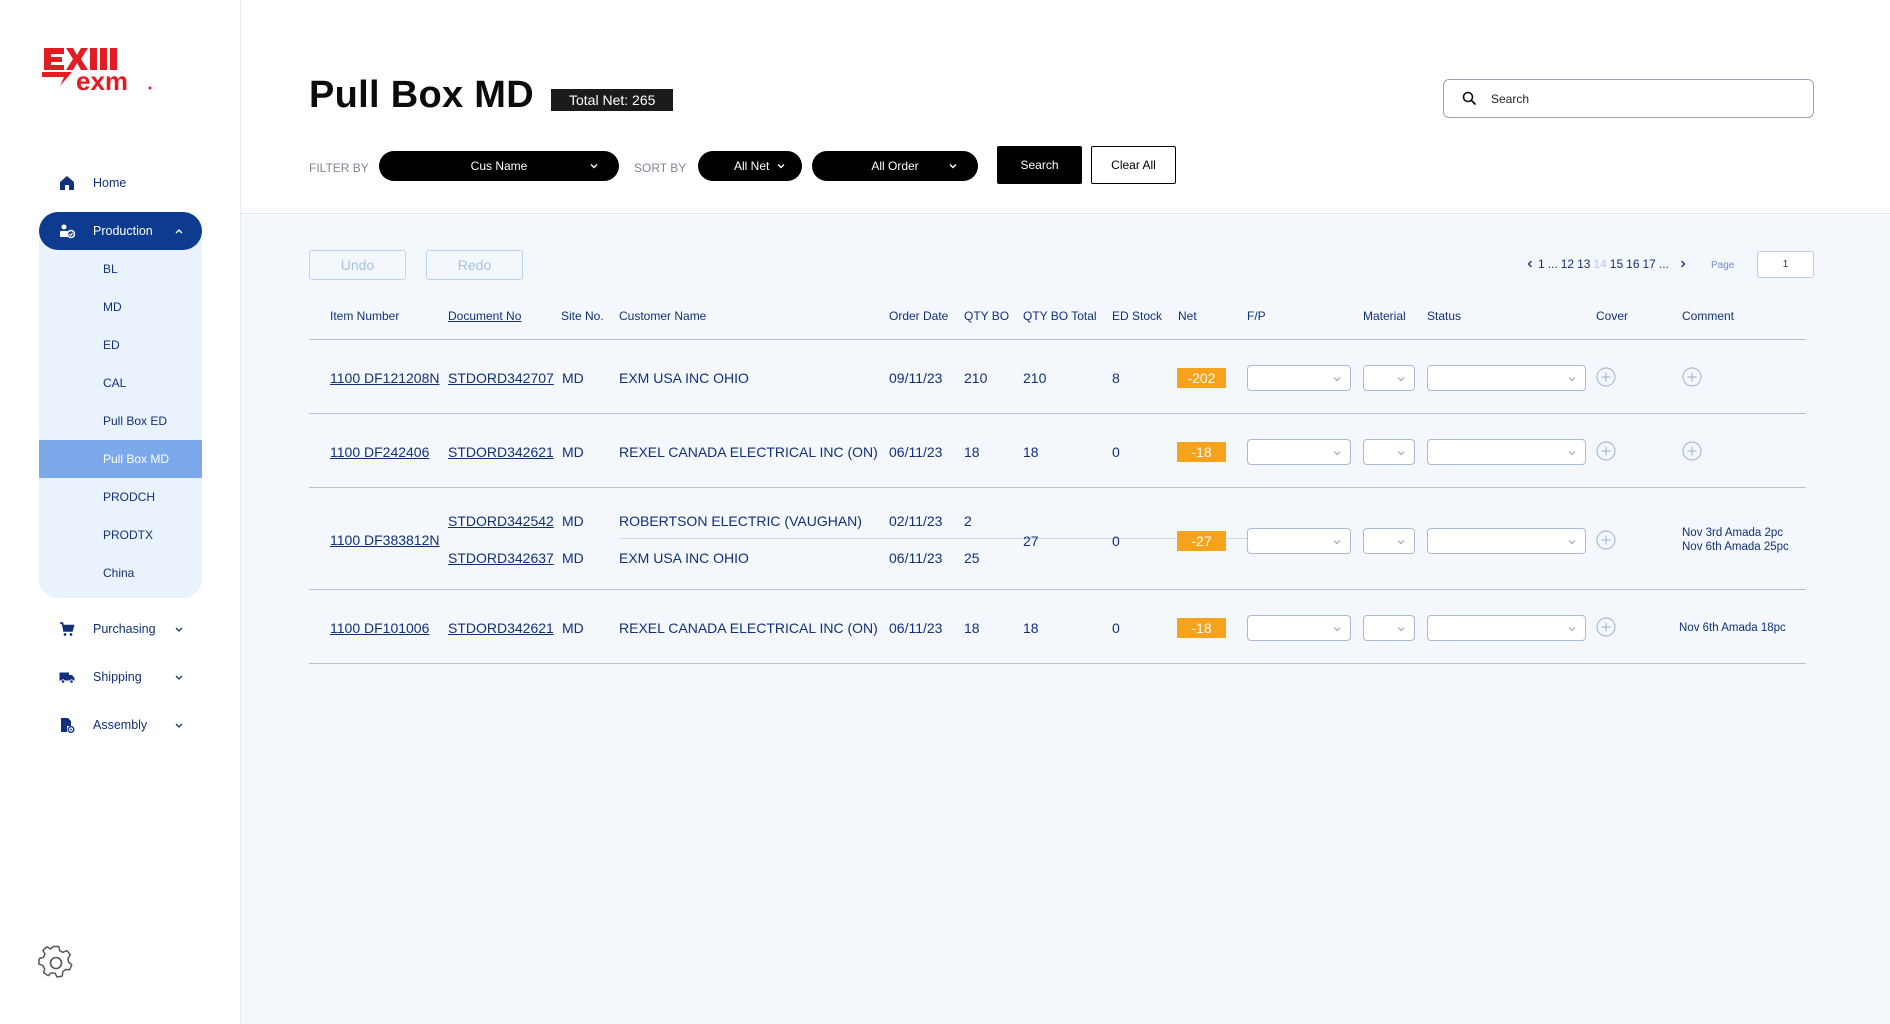 This screenshot has height=1024, width=1890. I want to click on qty-bo: 18, so click(972, 452).